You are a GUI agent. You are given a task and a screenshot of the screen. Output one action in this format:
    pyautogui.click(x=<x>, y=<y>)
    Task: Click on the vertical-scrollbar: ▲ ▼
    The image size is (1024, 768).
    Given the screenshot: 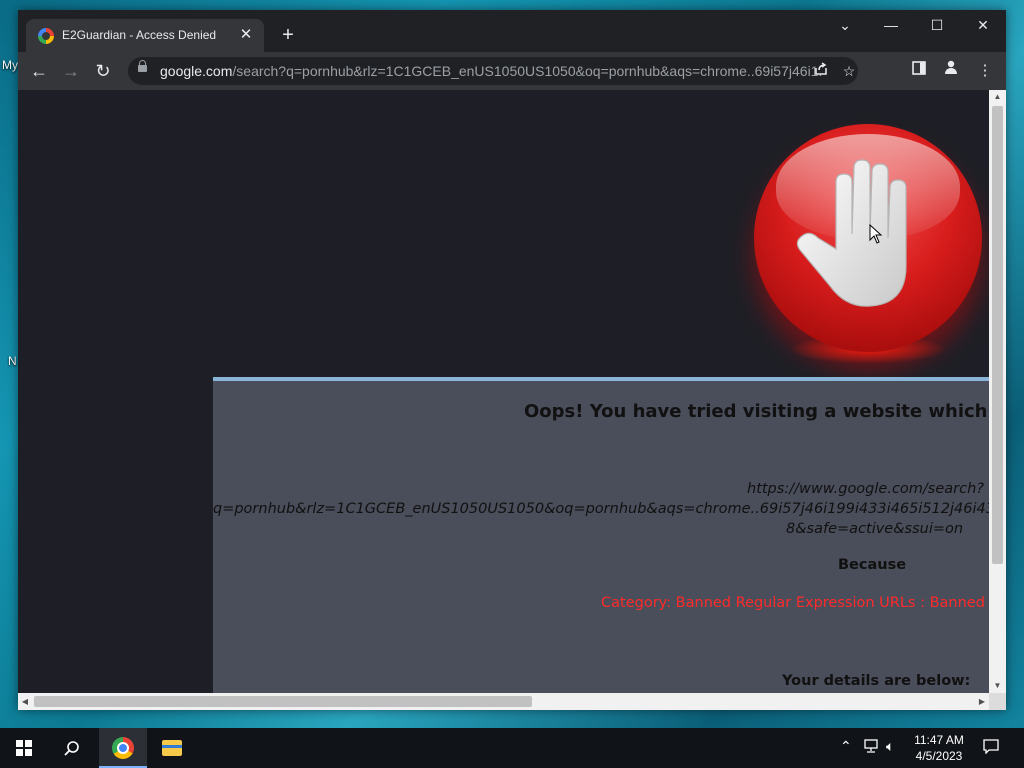 What is the action you would take?
    pyautogui.click(x=997, y=391)
    